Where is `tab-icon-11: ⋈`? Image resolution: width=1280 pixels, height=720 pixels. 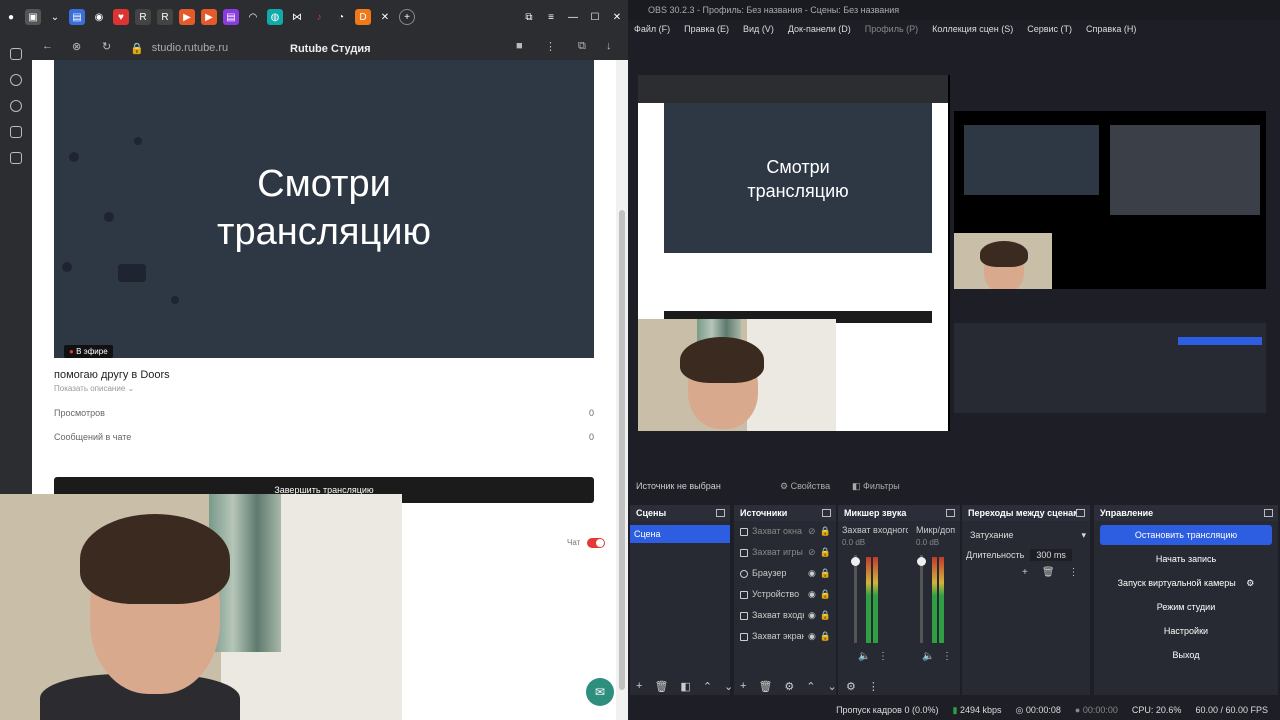 tab-icon-11: ⋈ is located at coordinates (297, 17).